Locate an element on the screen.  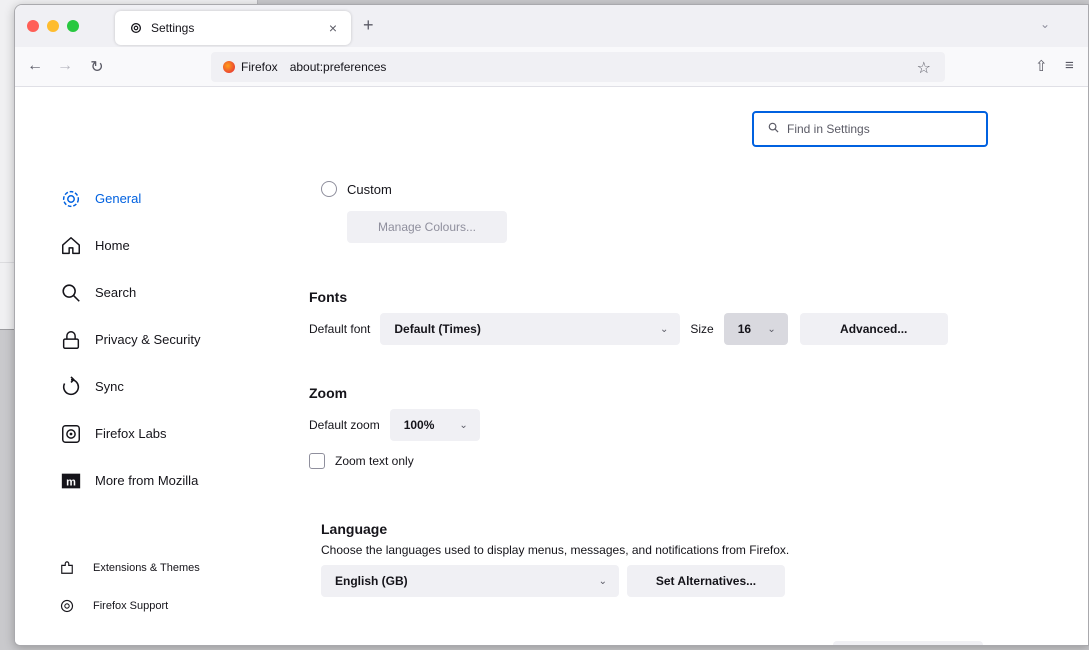
tab-close-button: × is located at coordinates (333, 28).